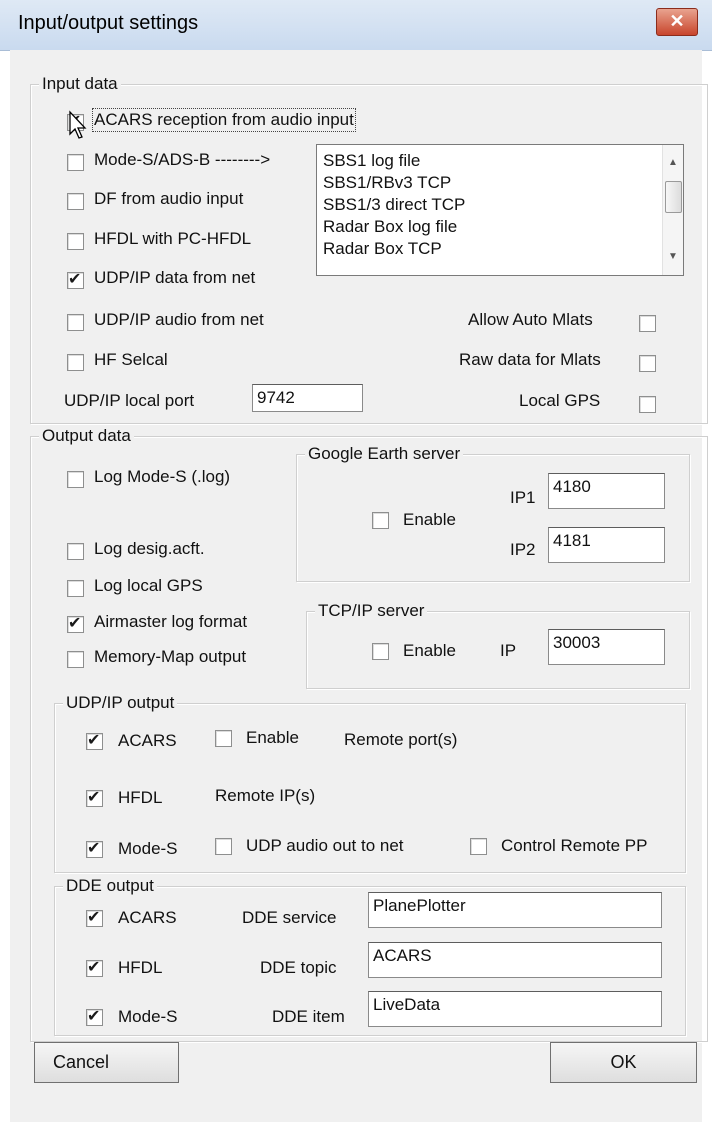 The image size is (712, 1122). I want to click on hf-selcal-check, so click(75, 362).